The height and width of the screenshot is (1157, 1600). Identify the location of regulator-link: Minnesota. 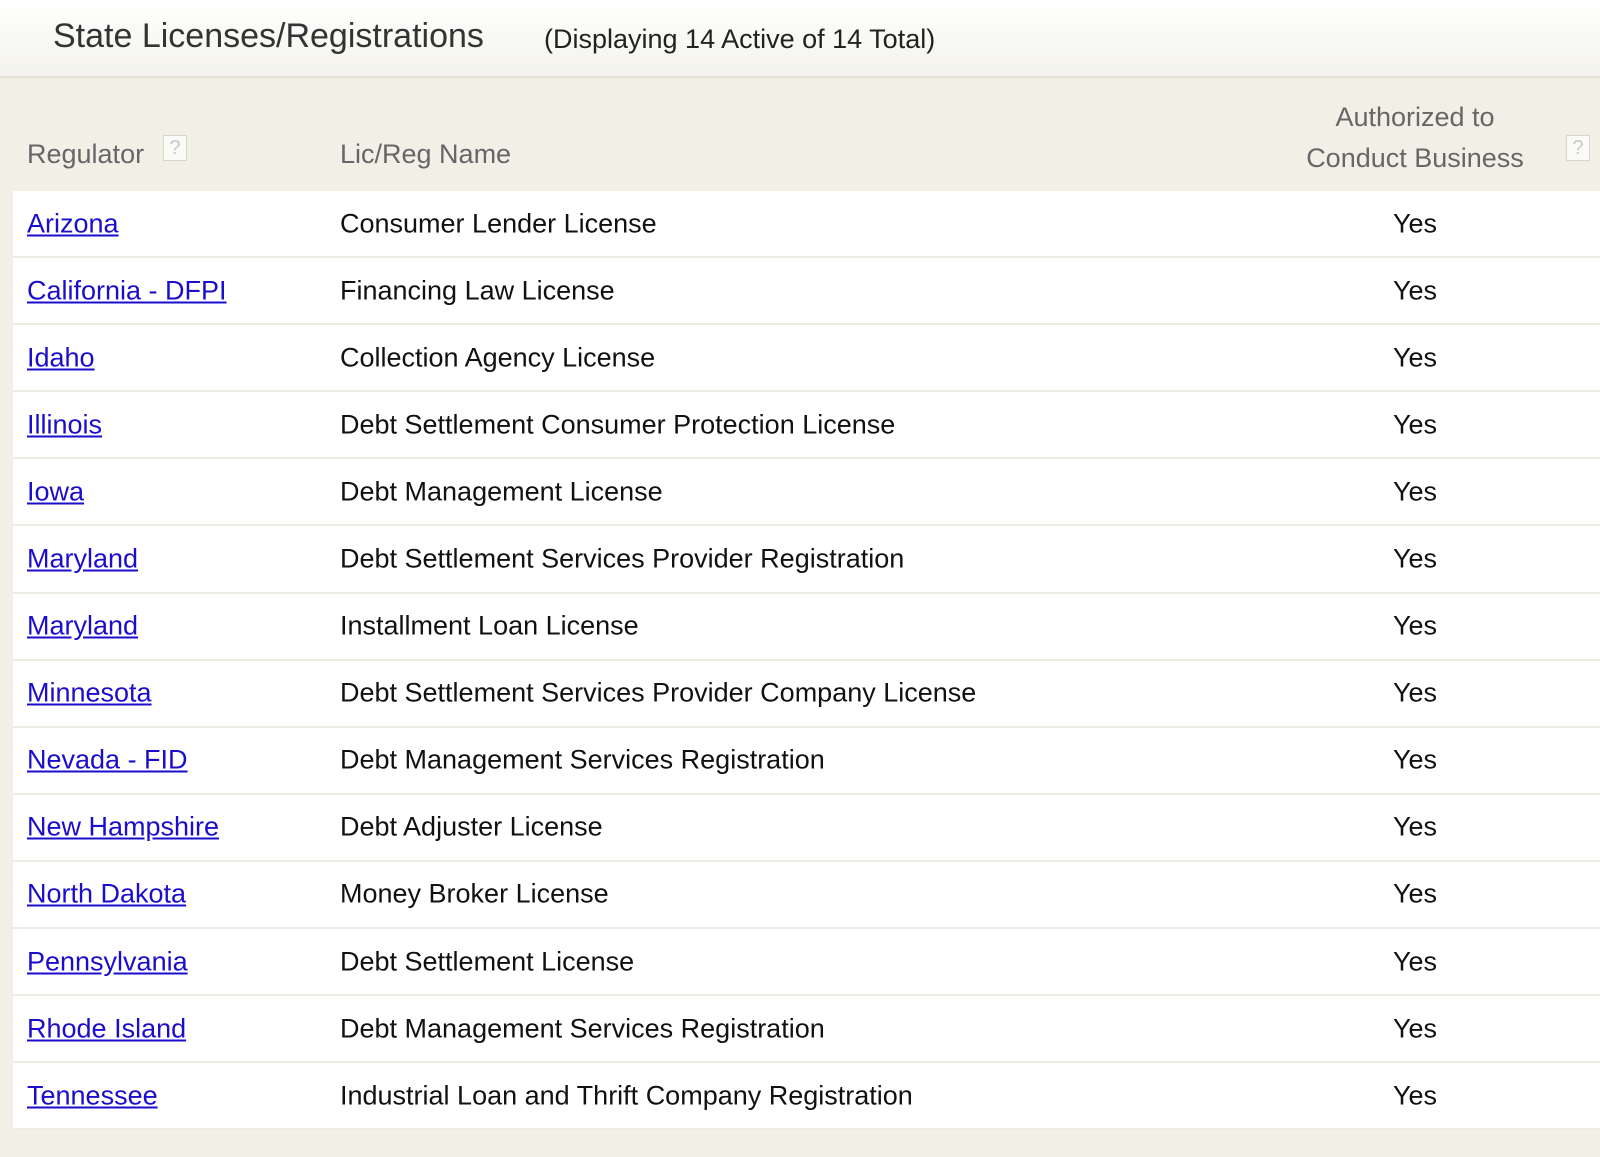
(89, 693).